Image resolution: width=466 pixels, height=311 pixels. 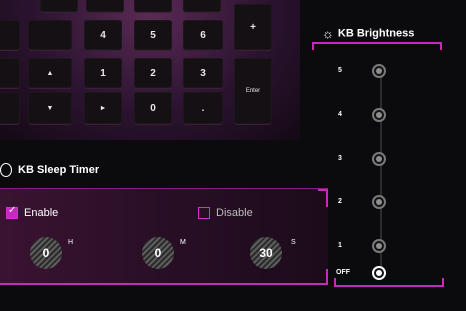 I want to click on key-label: 4, so click(x=103, y=35).